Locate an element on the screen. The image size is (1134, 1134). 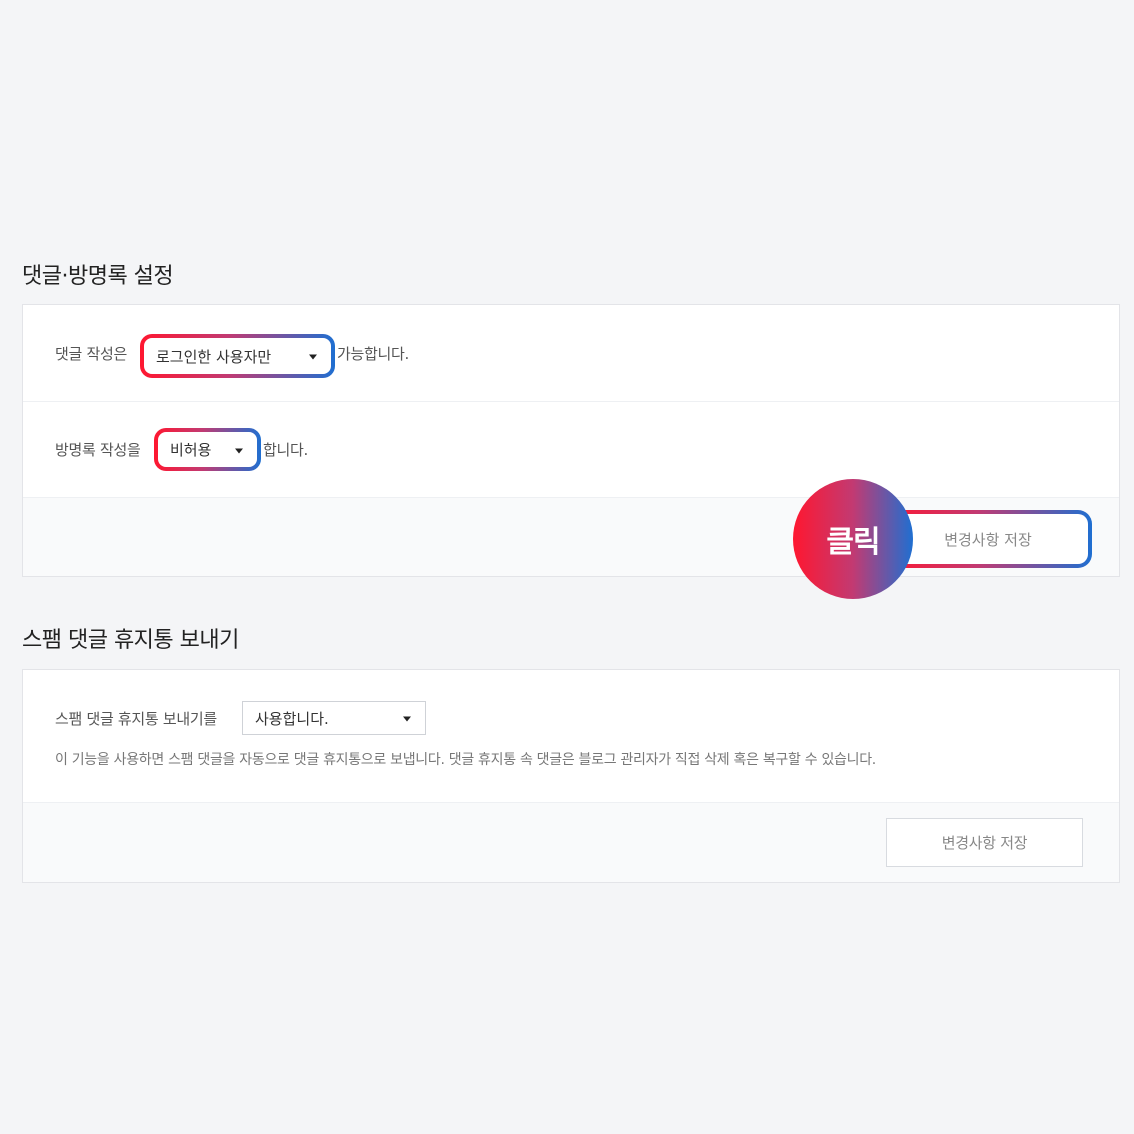
spam-setting-select: 사용합니다. is located at coordinates (334, 718).